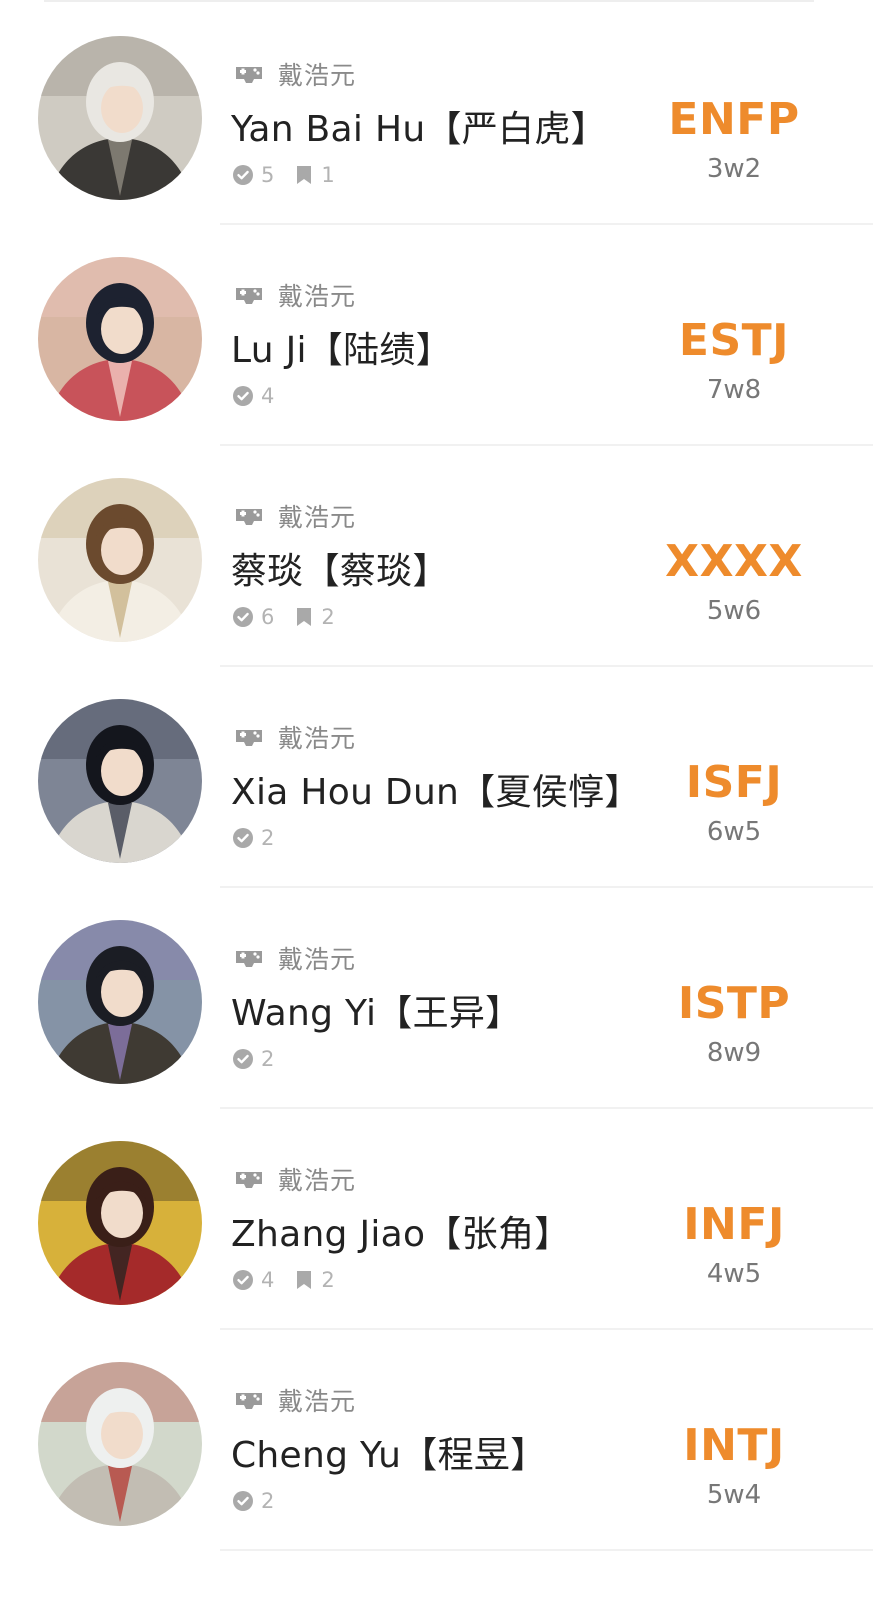 The height and width of the screenshot is (1600, 873). I want to click on stats: 5 1, so click(293, 175).